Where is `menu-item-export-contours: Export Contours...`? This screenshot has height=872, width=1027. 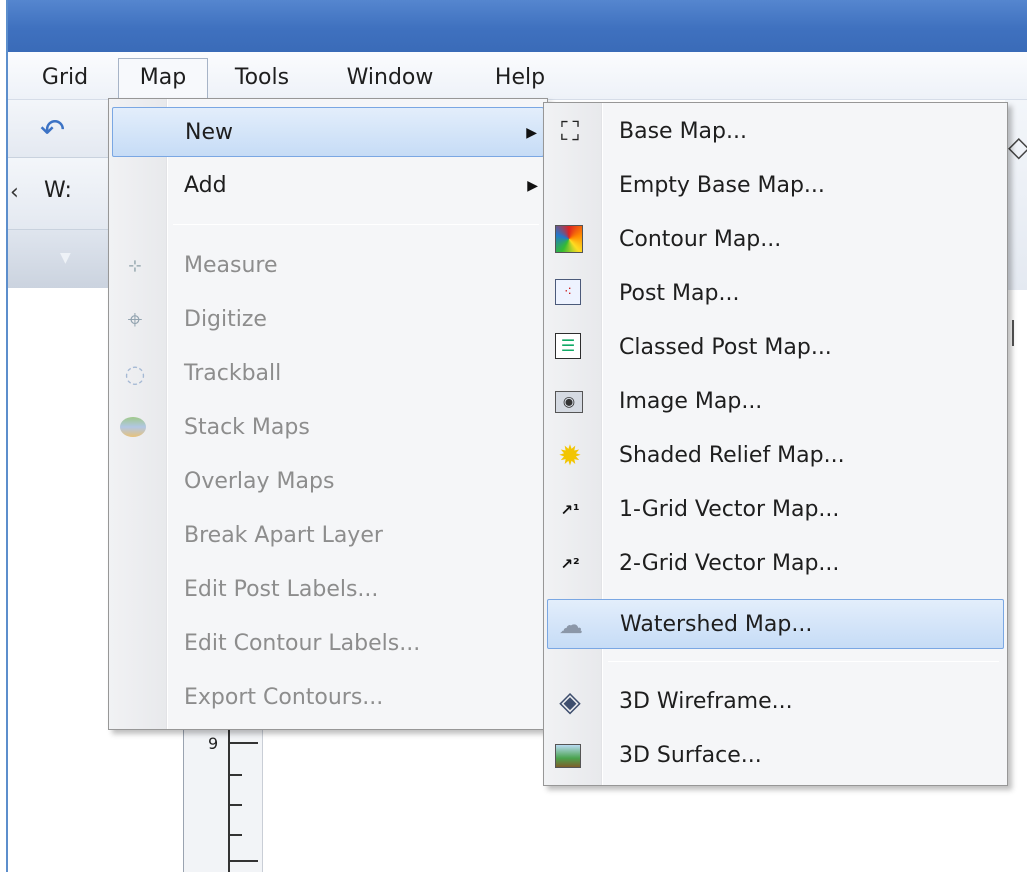
menu-item-export-contours: Export Contours... is located at coordinates (328, 698).